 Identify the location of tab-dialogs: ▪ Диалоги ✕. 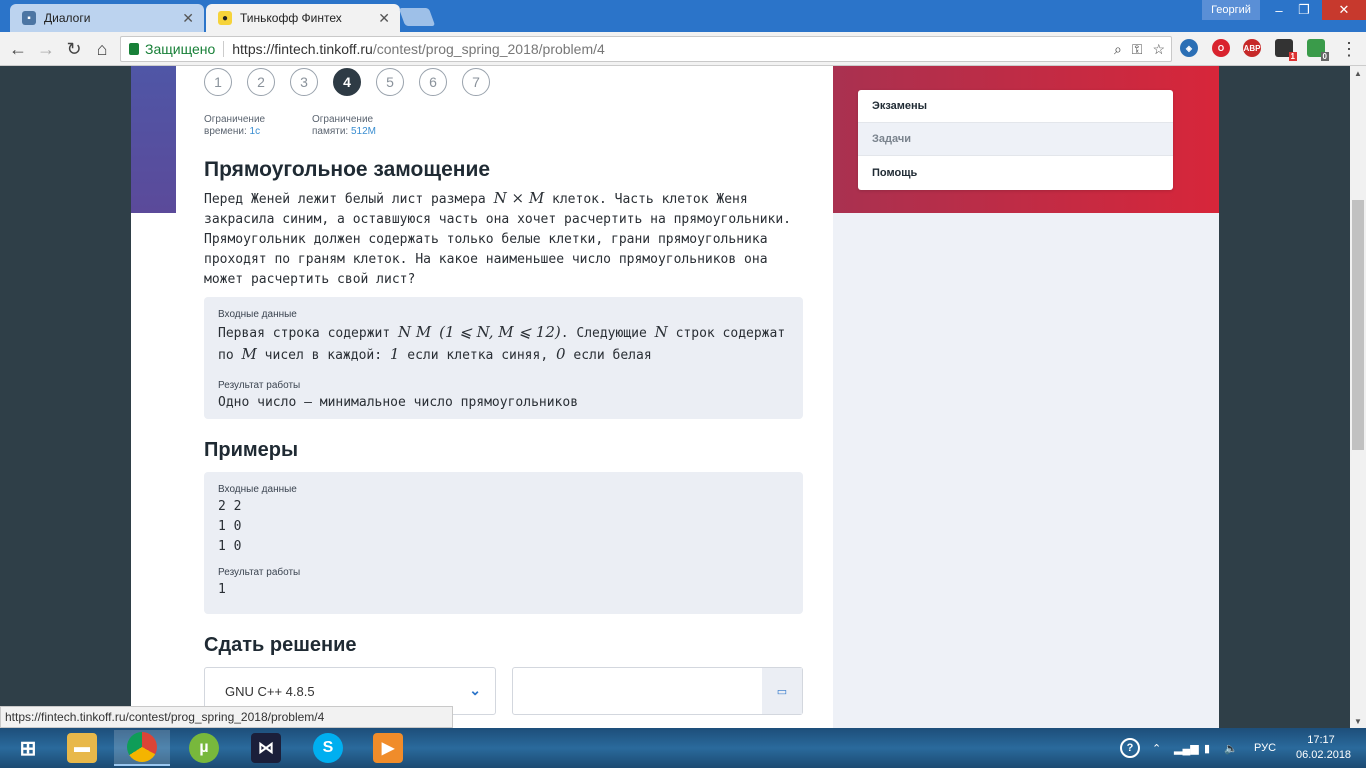
(107, 18).